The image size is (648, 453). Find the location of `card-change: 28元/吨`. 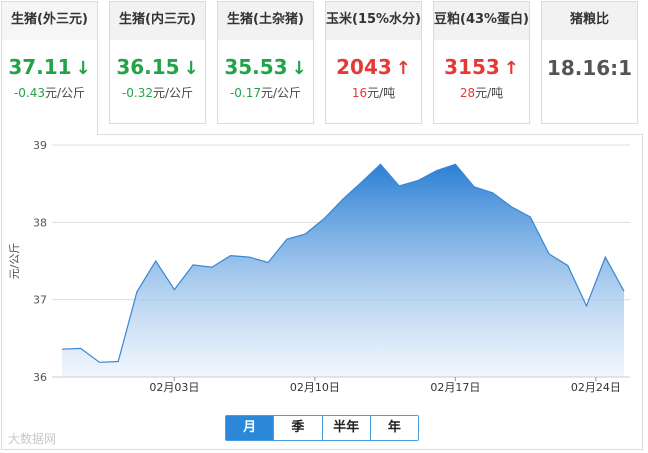

card-change: 28元/吨 is located at coordinates (481, 92).